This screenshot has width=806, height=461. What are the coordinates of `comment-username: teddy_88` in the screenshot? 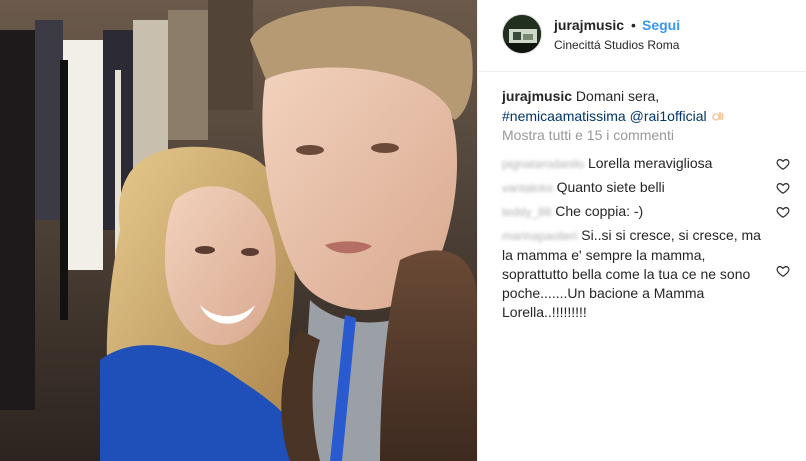 It's located at (526, 212).